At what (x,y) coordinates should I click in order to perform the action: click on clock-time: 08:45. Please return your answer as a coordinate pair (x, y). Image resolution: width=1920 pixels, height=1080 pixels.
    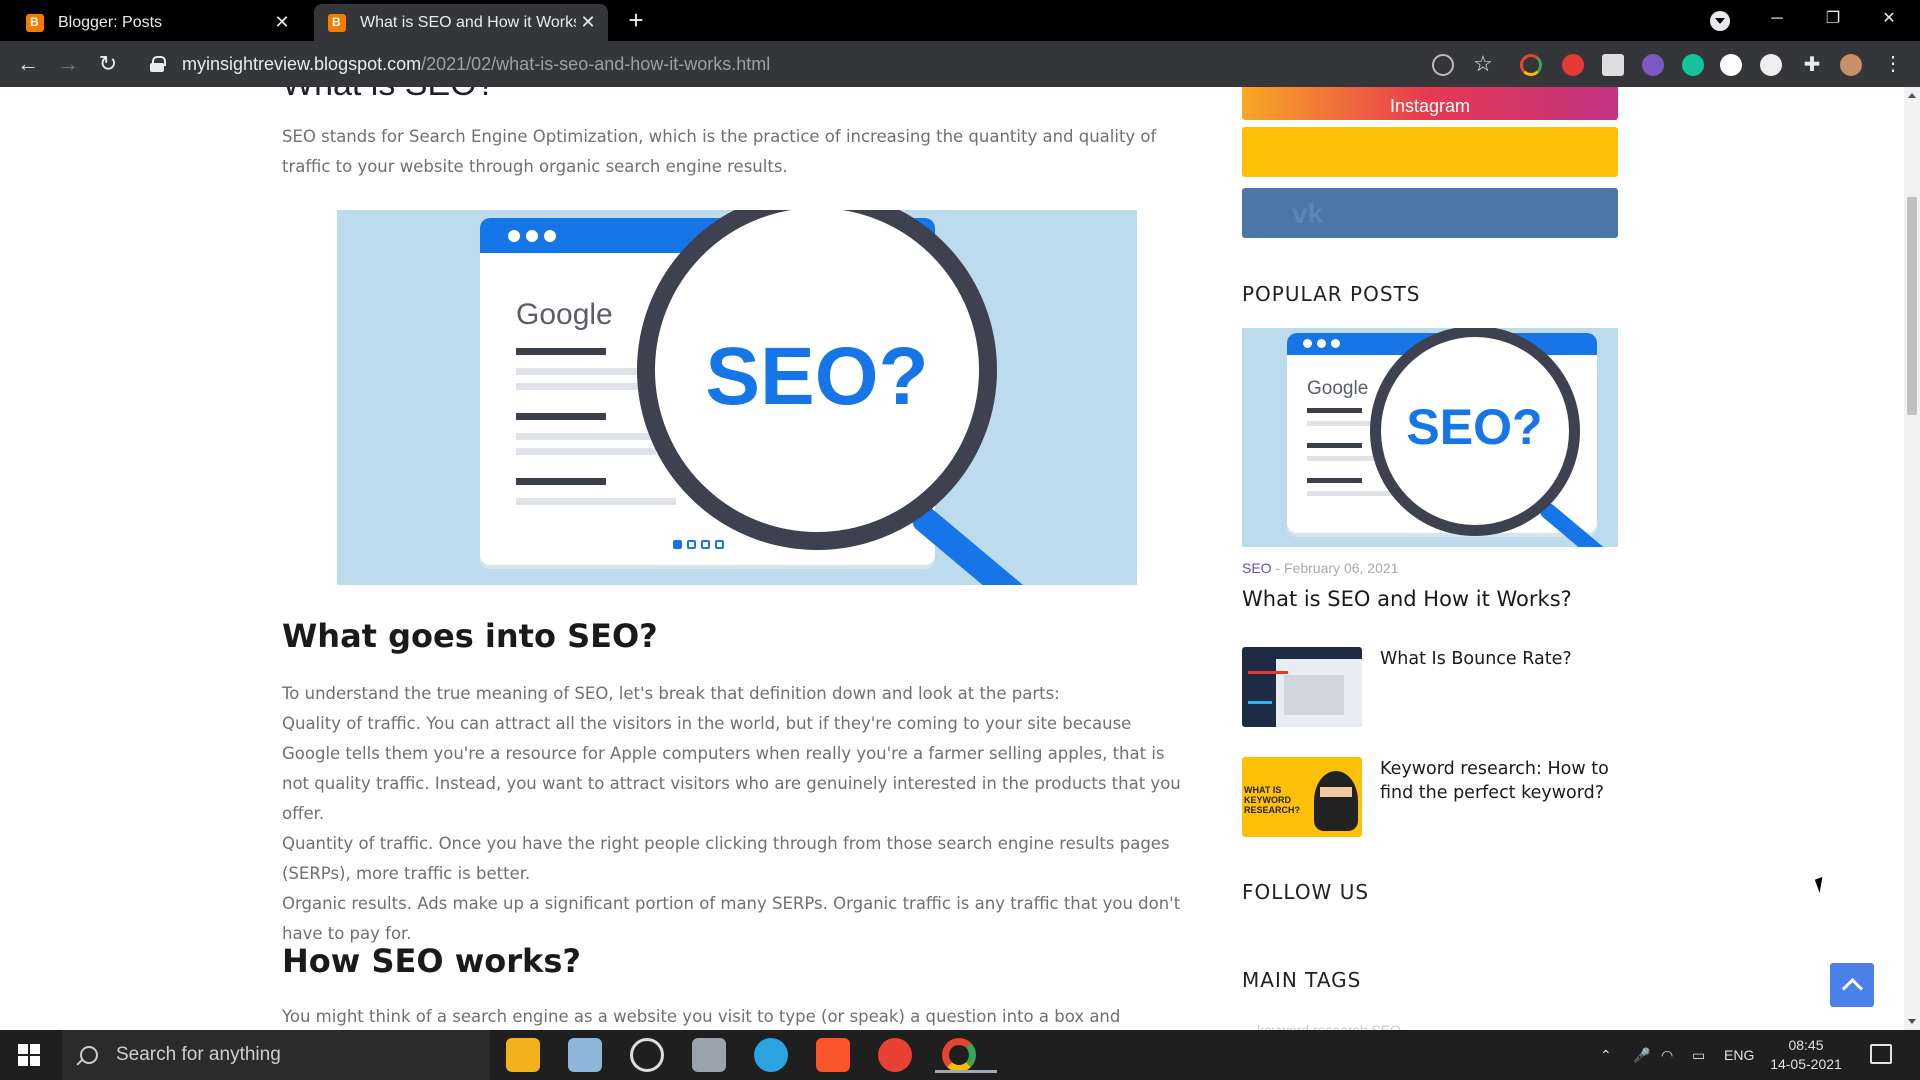
    Looking at the image, I should click on (1806, 1045).